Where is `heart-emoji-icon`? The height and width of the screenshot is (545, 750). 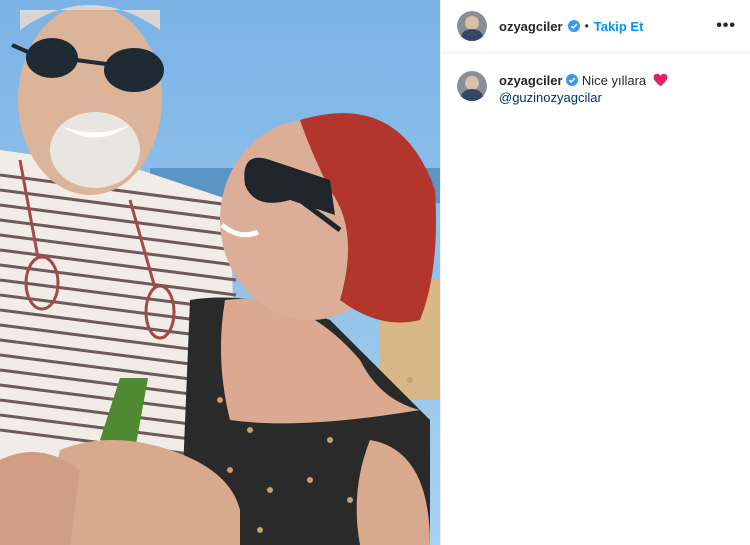
heart-emoji-icon is located at coordinates (660, 80).